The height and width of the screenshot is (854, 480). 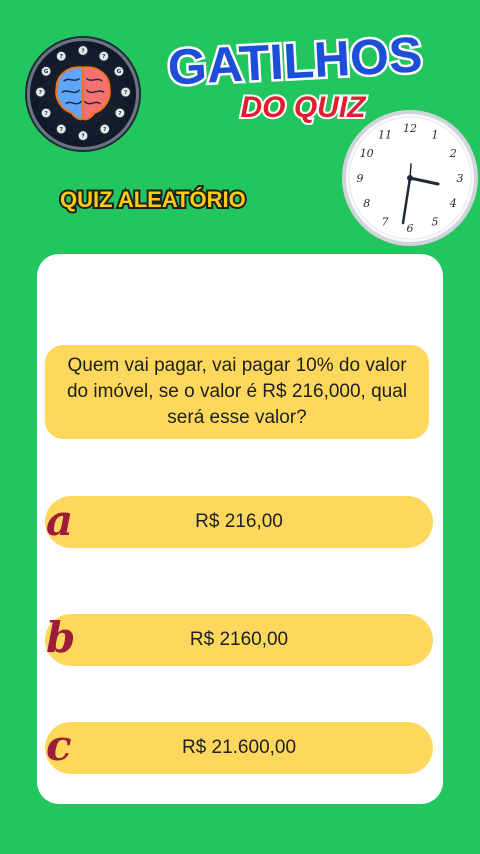 What do you see at coordinates (453, 203) in the screenshot?
I see `clock-numeral: 4` at bounding box center [453, 203].